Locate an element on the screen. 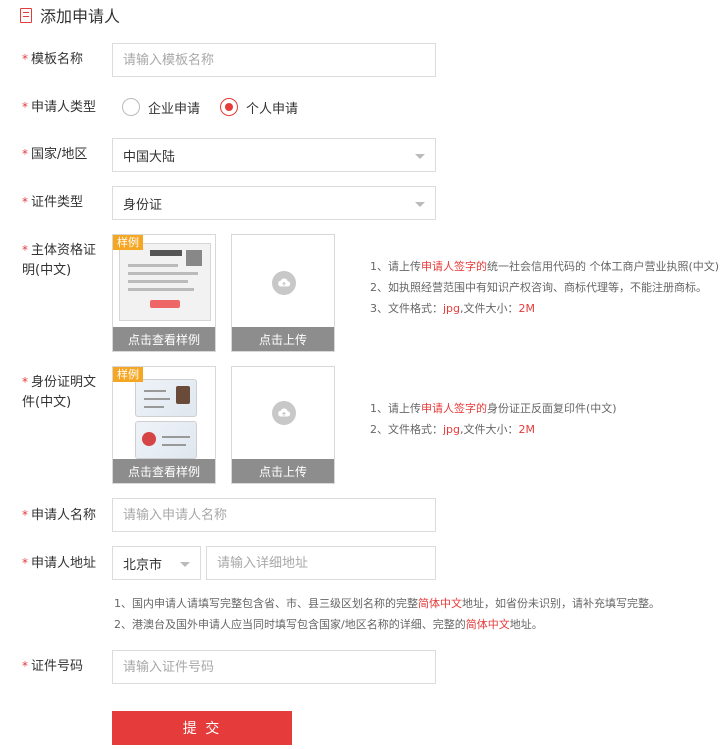  id-doc-label: * 身份证明文件(中文) is located at coordinates (59, 392).